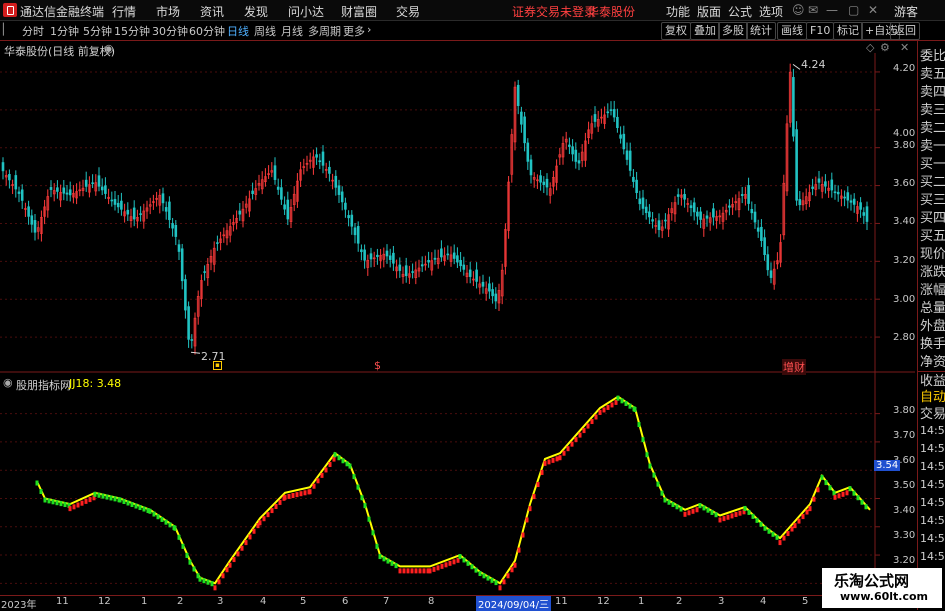 This screenshot has height=611, width=945. Describe the element at coordinates (906, 11) in the screenshot. I see `user-name: 游客` at that location.